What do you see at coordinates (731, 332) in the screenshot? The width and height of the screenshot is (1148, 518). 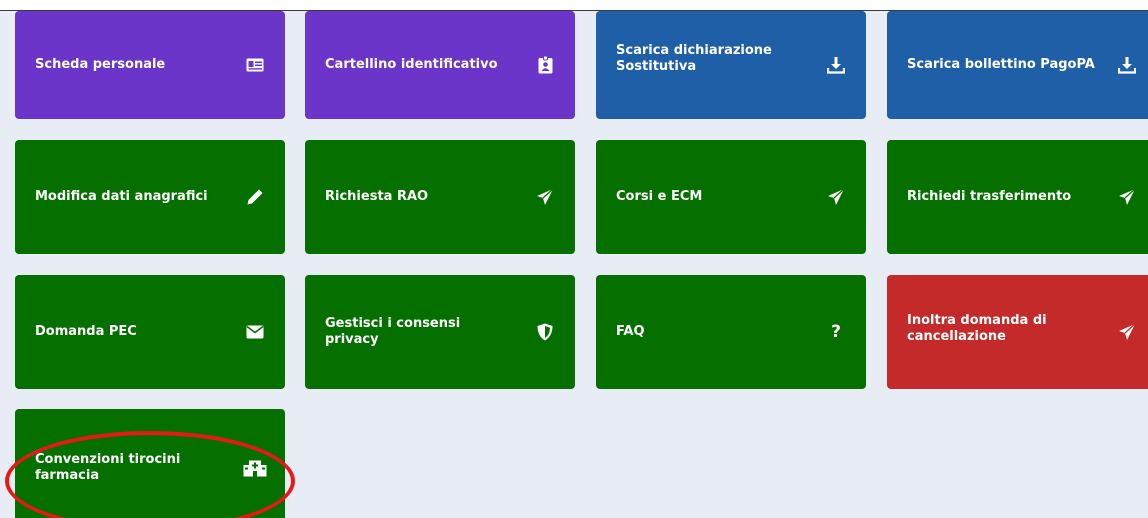 I see `tile-faq: FAQ ?` at bounding box center [731, 332].